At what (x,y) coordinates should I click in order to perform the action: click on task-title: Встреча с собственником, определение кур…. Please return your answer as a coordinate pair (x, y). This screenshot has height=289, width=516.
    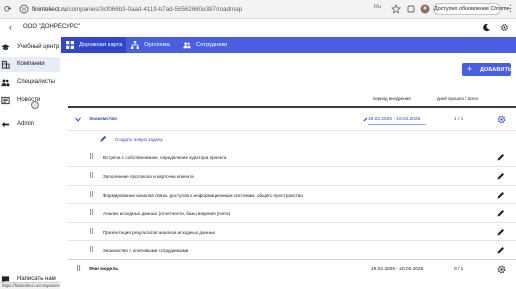
    Looking at the image, I should click on (165, 157).